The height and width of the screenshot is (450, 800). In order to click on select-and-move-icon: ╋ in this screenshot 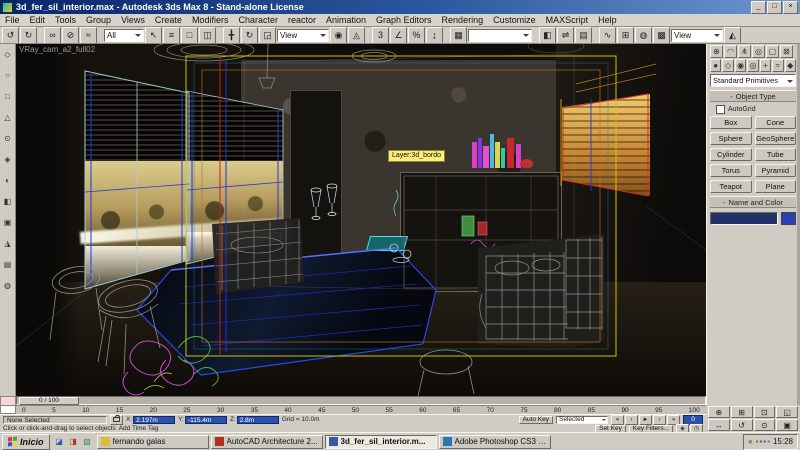, I will do `click(231, 35)`.